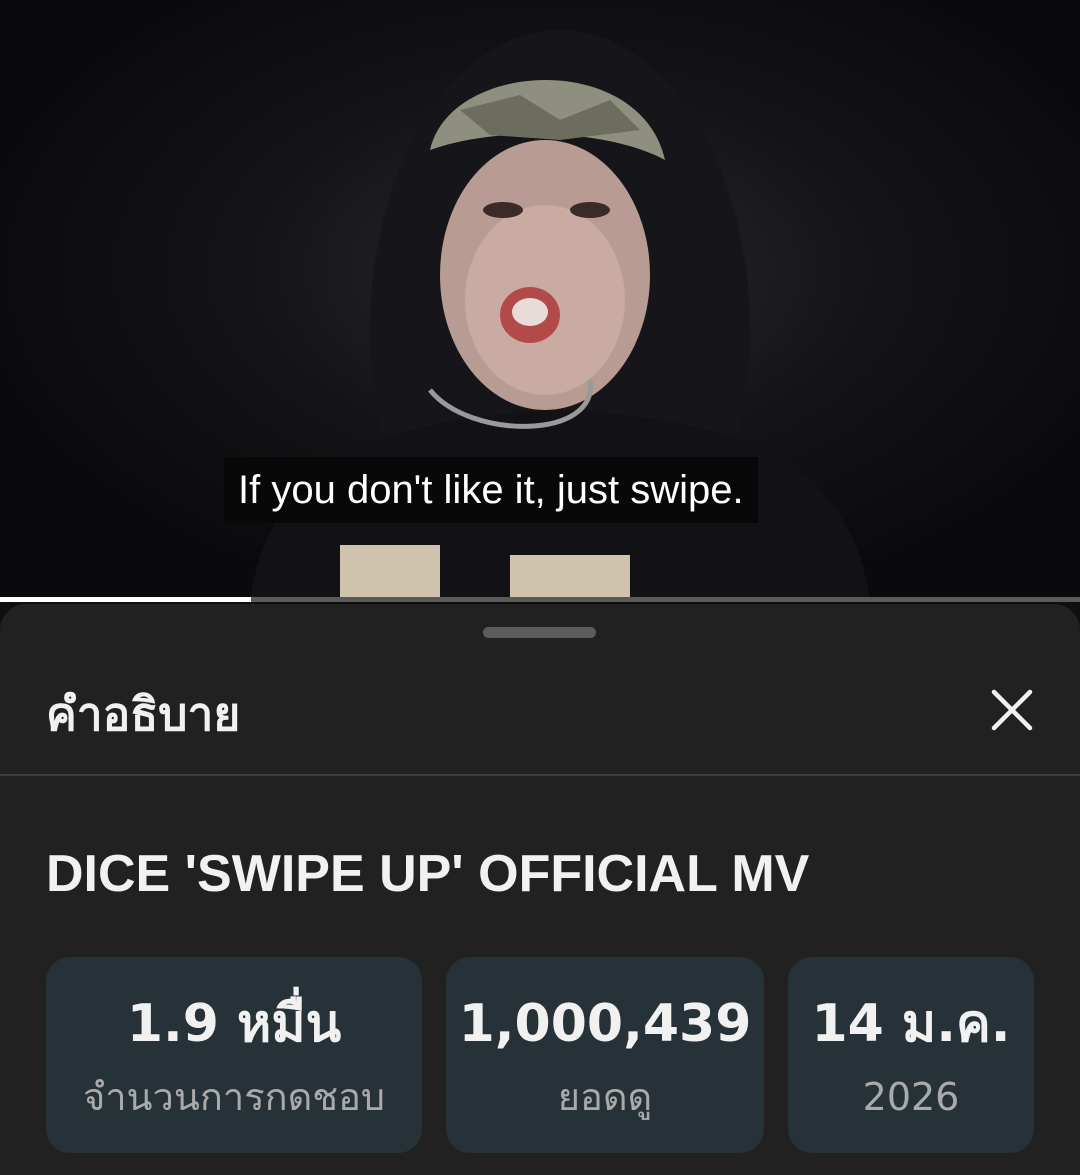  I want to click on publish-date: 14 ม.ค., so click(911, 1024).